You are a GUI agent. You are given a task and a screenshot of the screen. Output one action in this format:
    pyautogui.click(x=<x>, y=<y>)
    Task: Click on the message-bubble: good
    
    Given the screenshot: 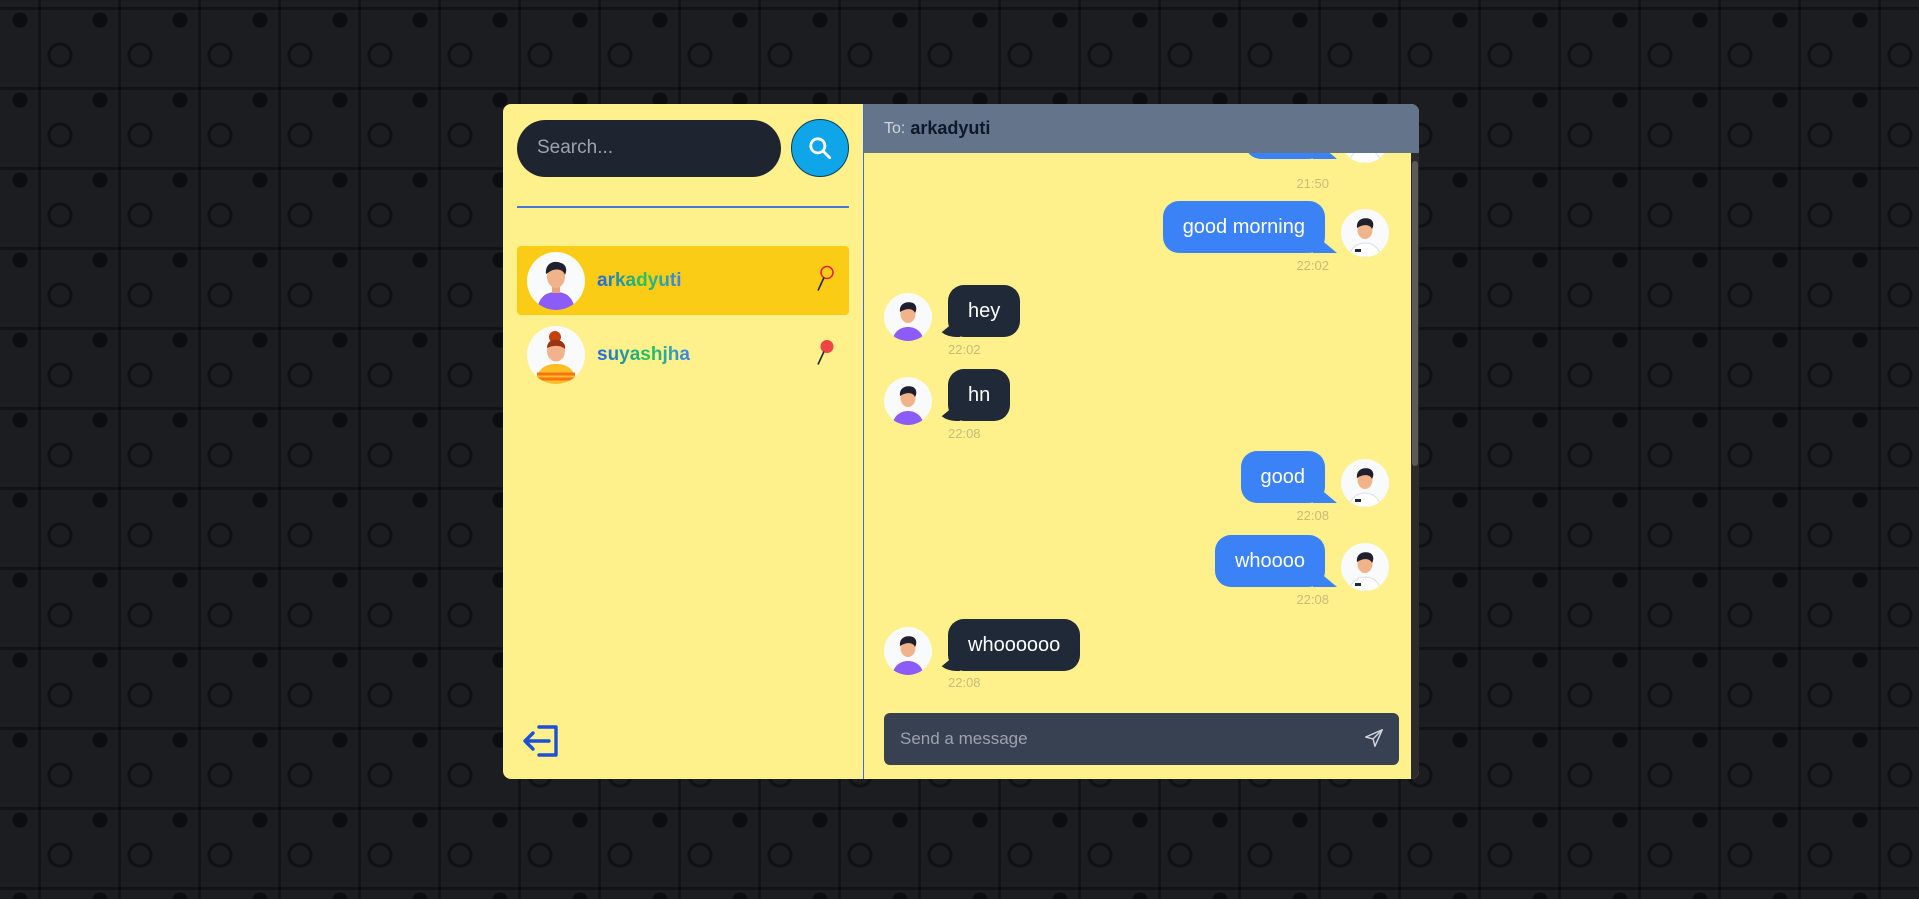 What is the action you would take?
    pyautogui.click(x=1282, y=477)
    